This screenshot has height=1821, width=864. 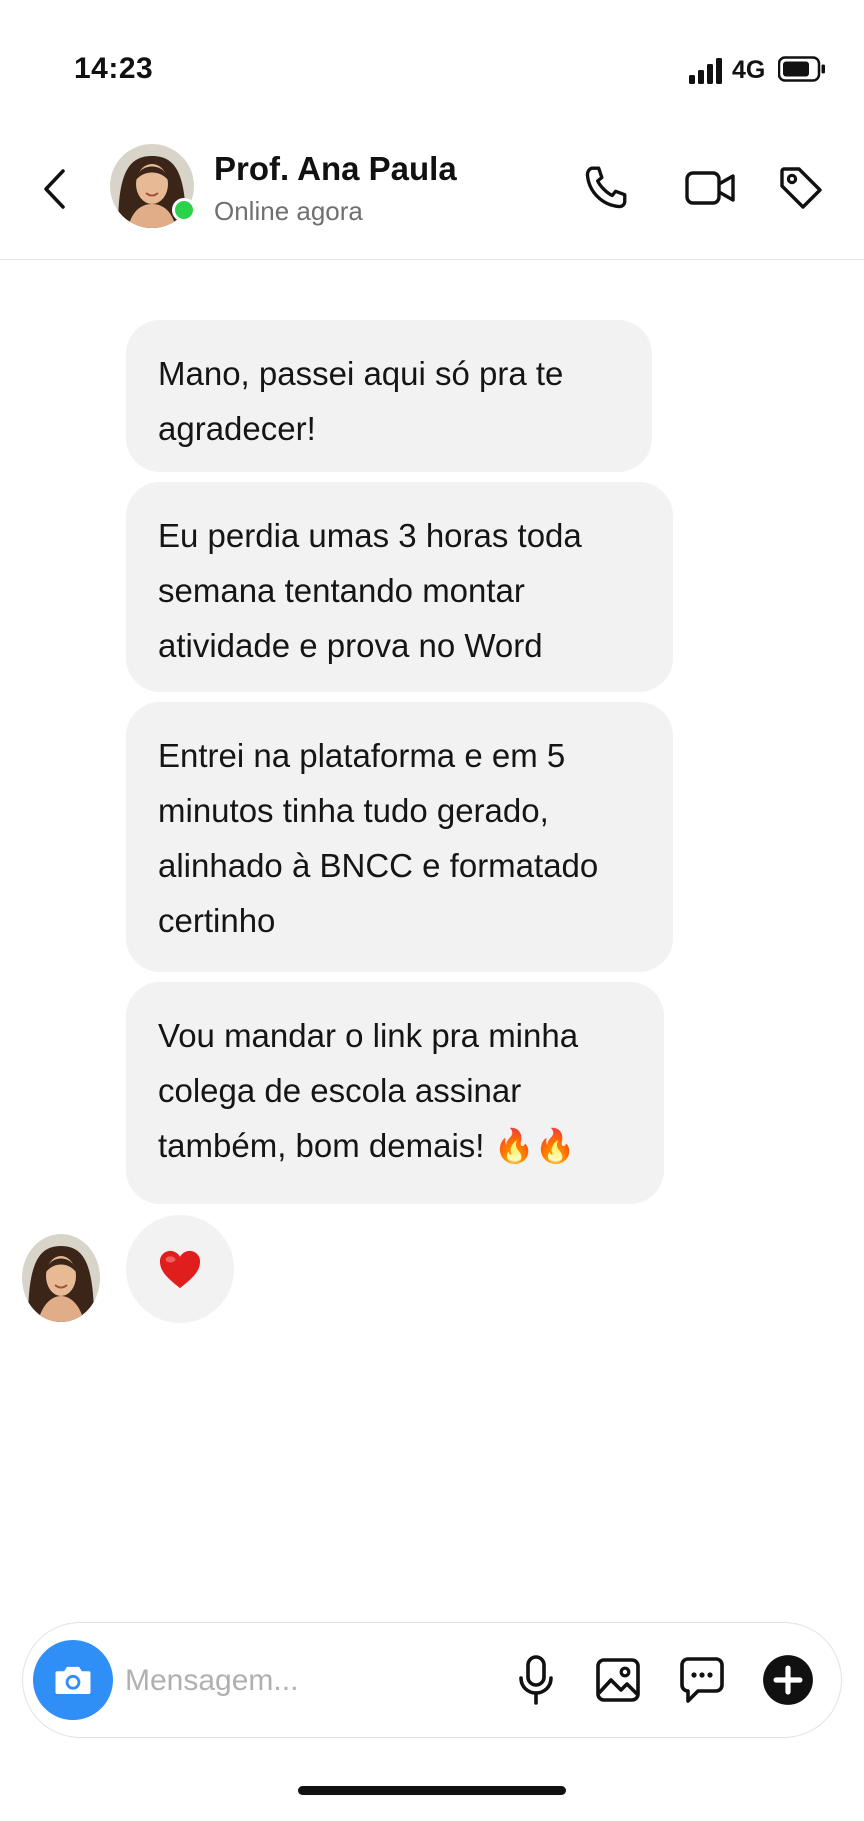 What do you see at coordinates (315, 1681) in the screenshot?
I see `message-input` at bounding box center [315, 1681].